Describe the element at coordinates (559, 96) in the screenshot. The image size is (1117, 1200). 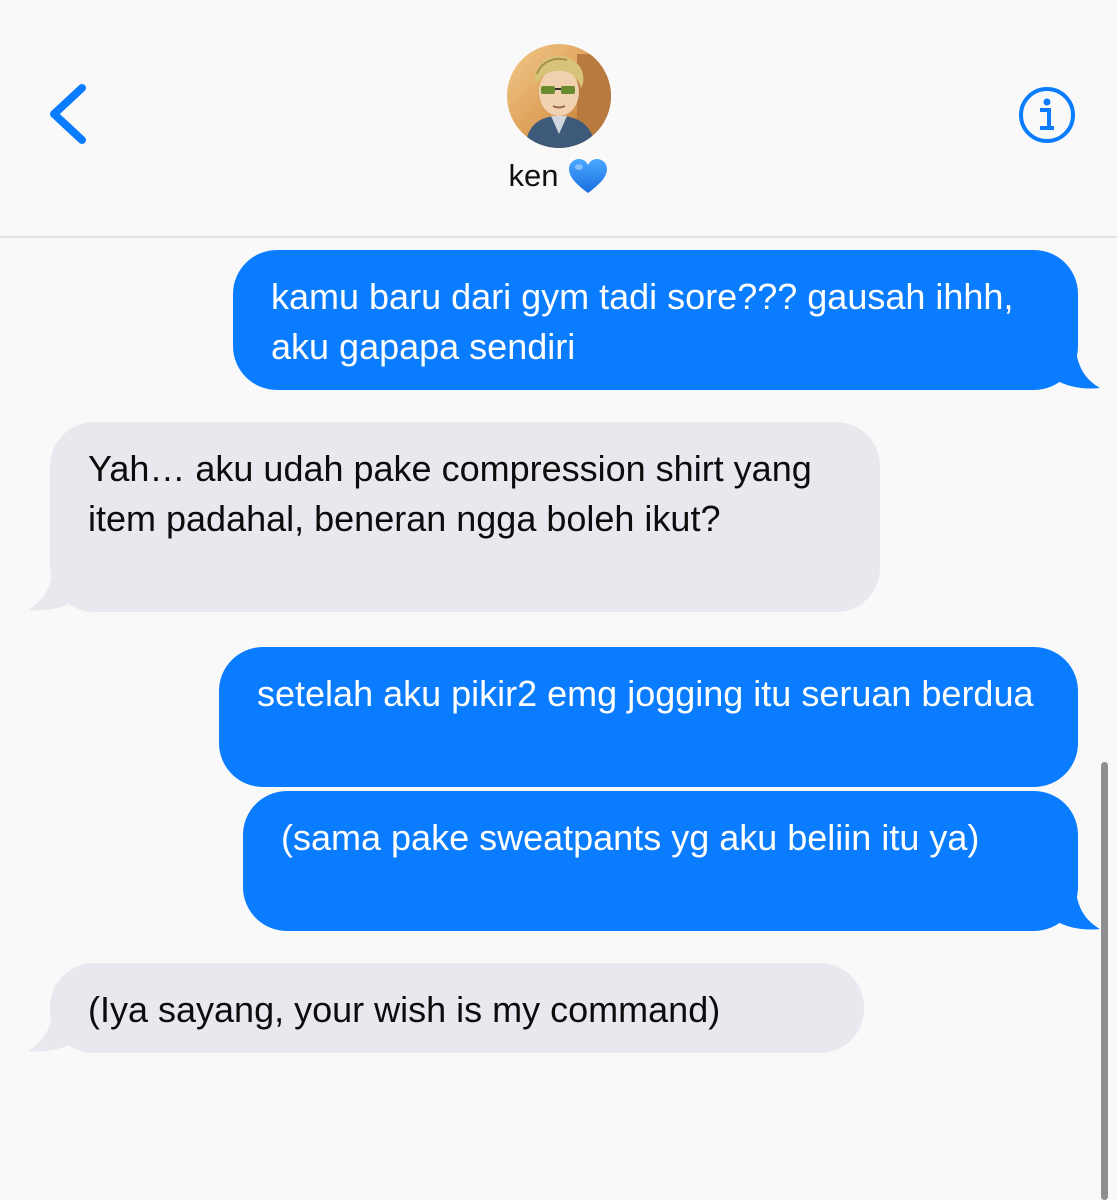
I see `avatar` at that location.